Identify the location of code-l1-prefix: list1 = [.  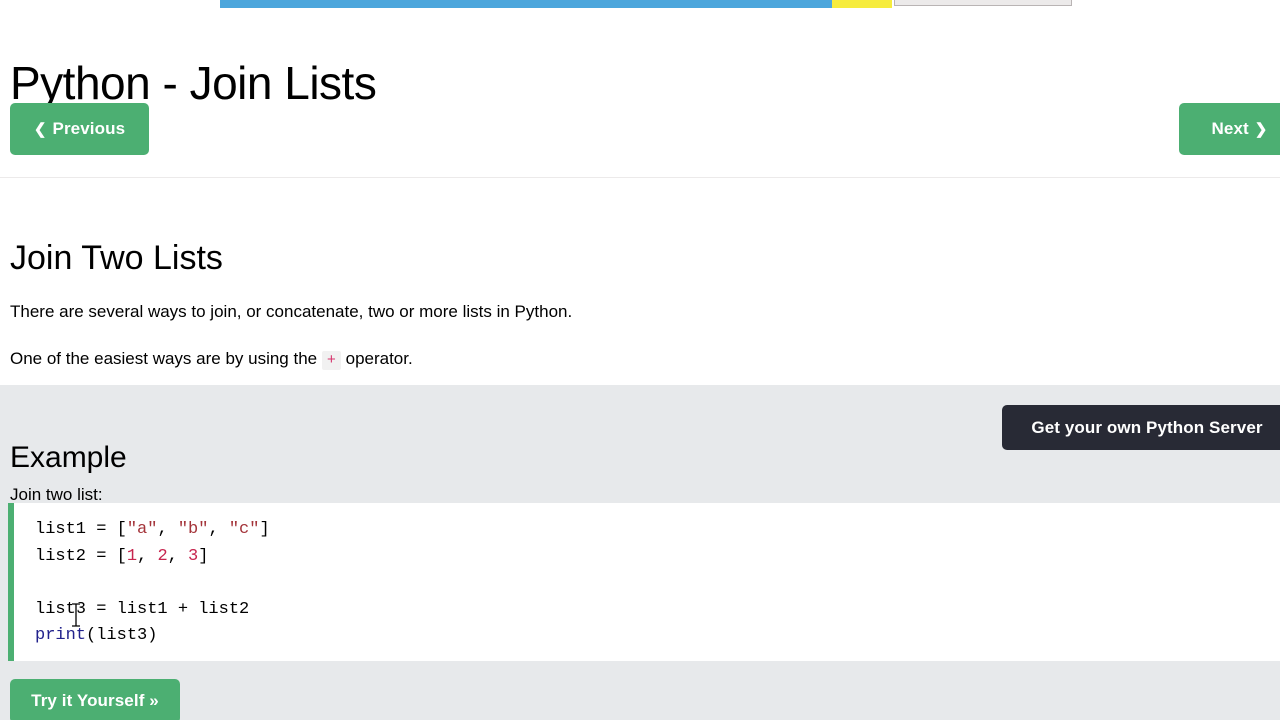
(81, 529).